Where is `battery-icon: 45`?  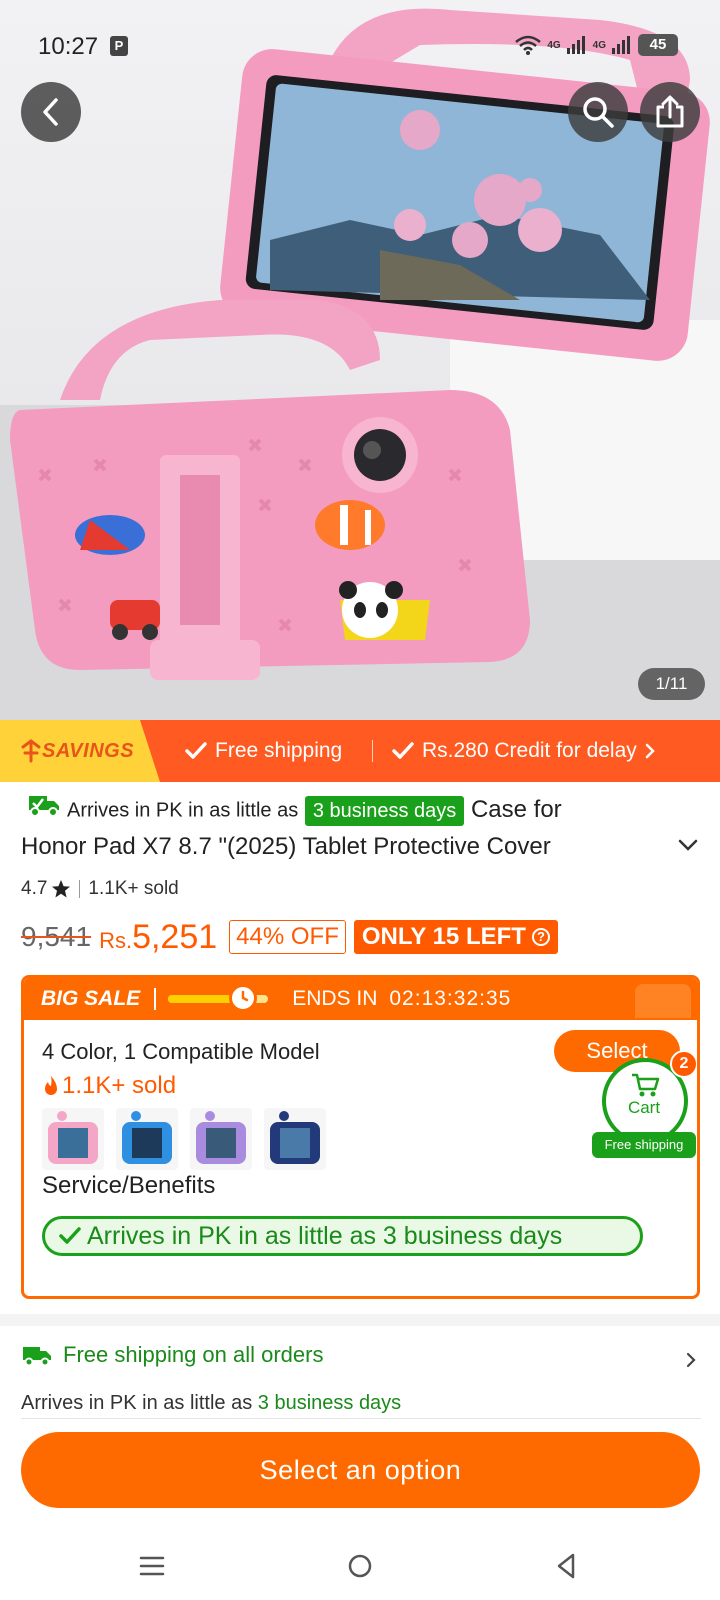 battery-icon: 45 is located at coordinates (658, 45).